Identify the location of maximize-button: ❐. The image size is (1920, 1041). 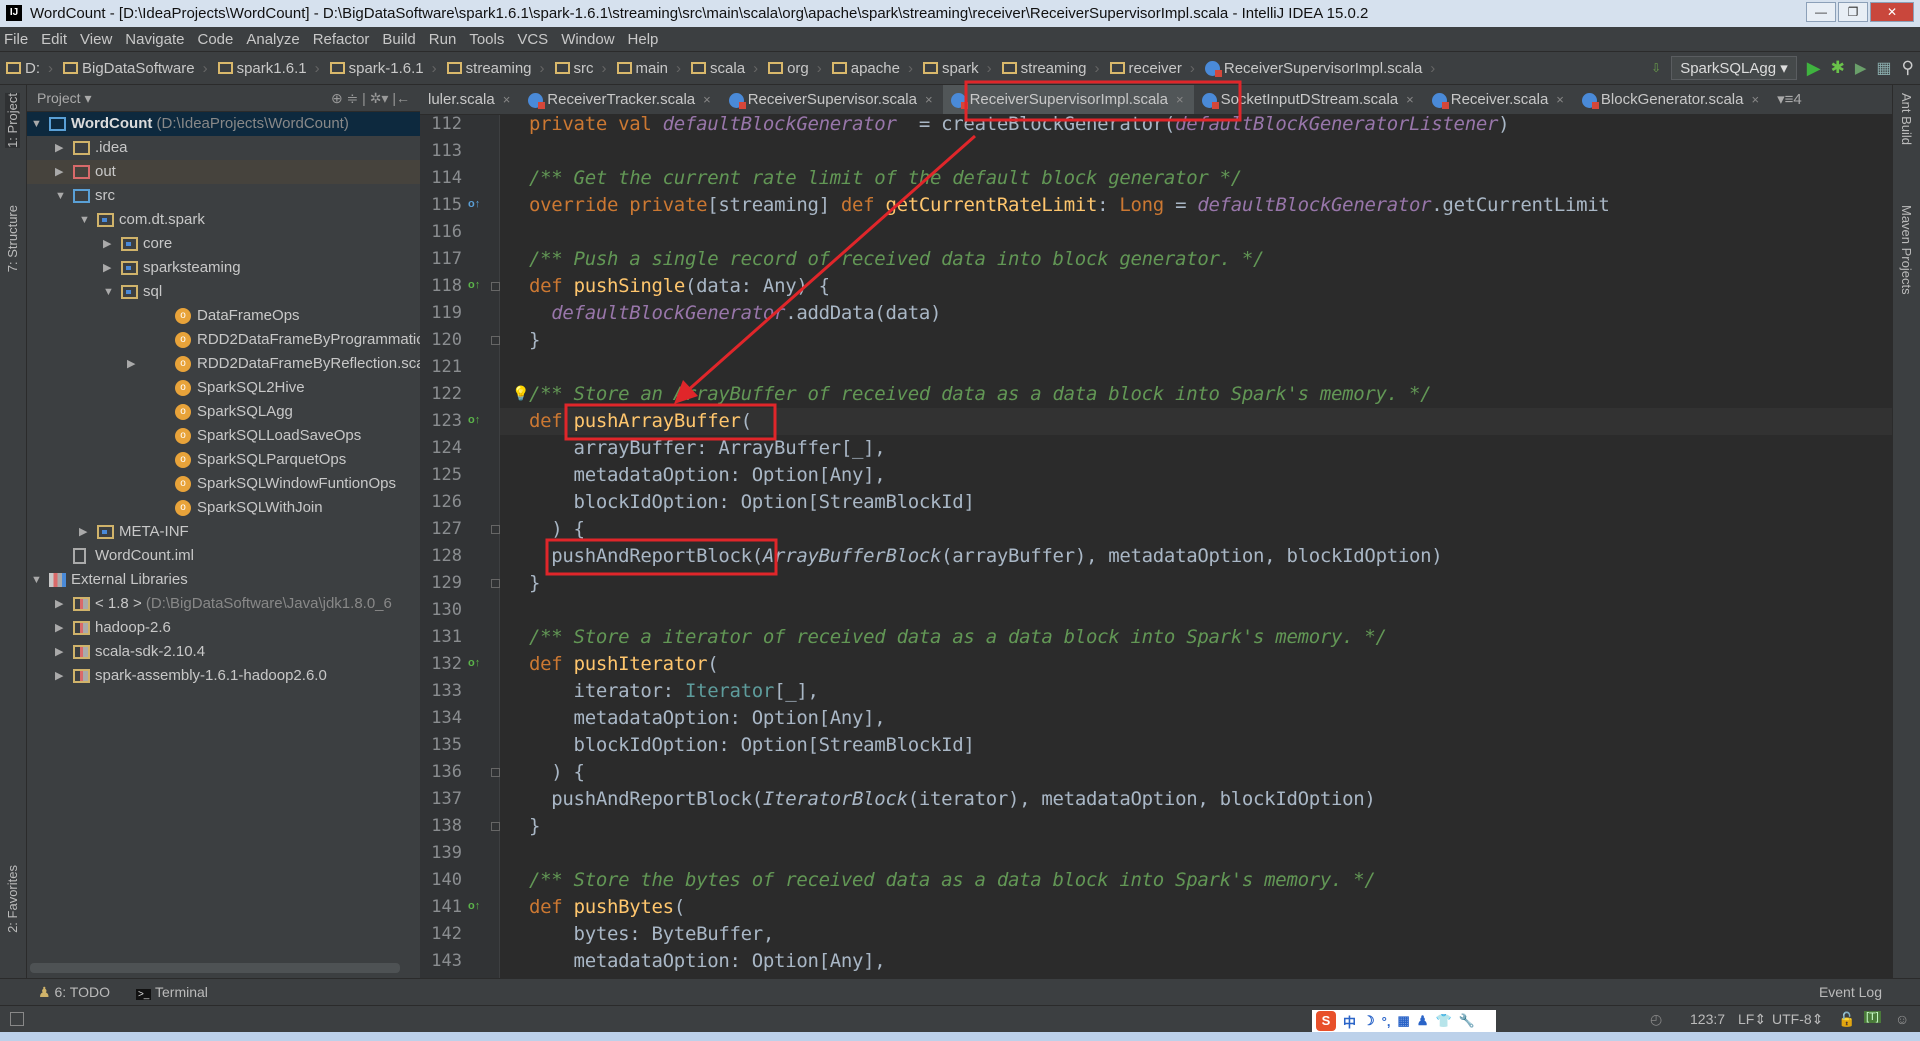
(1853, 12).